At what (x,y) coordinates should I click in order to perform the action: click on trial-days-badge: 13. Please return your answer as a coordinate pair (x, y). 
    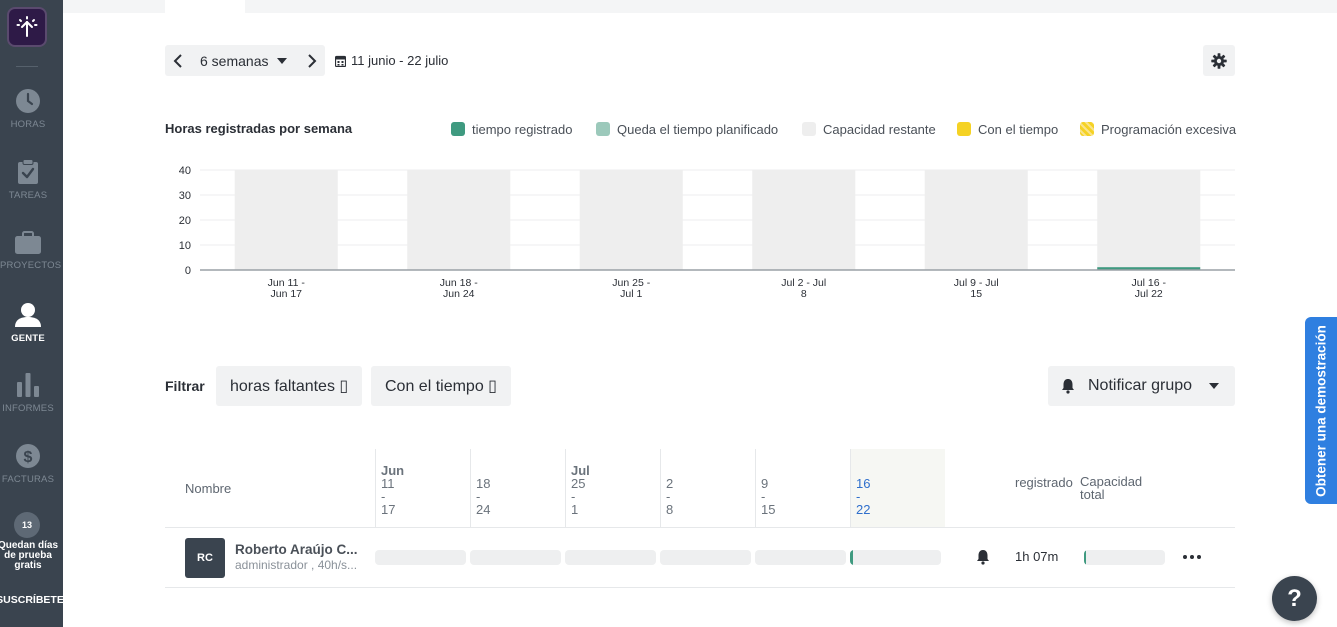
    Looking at the image, I should click on (27, 525).